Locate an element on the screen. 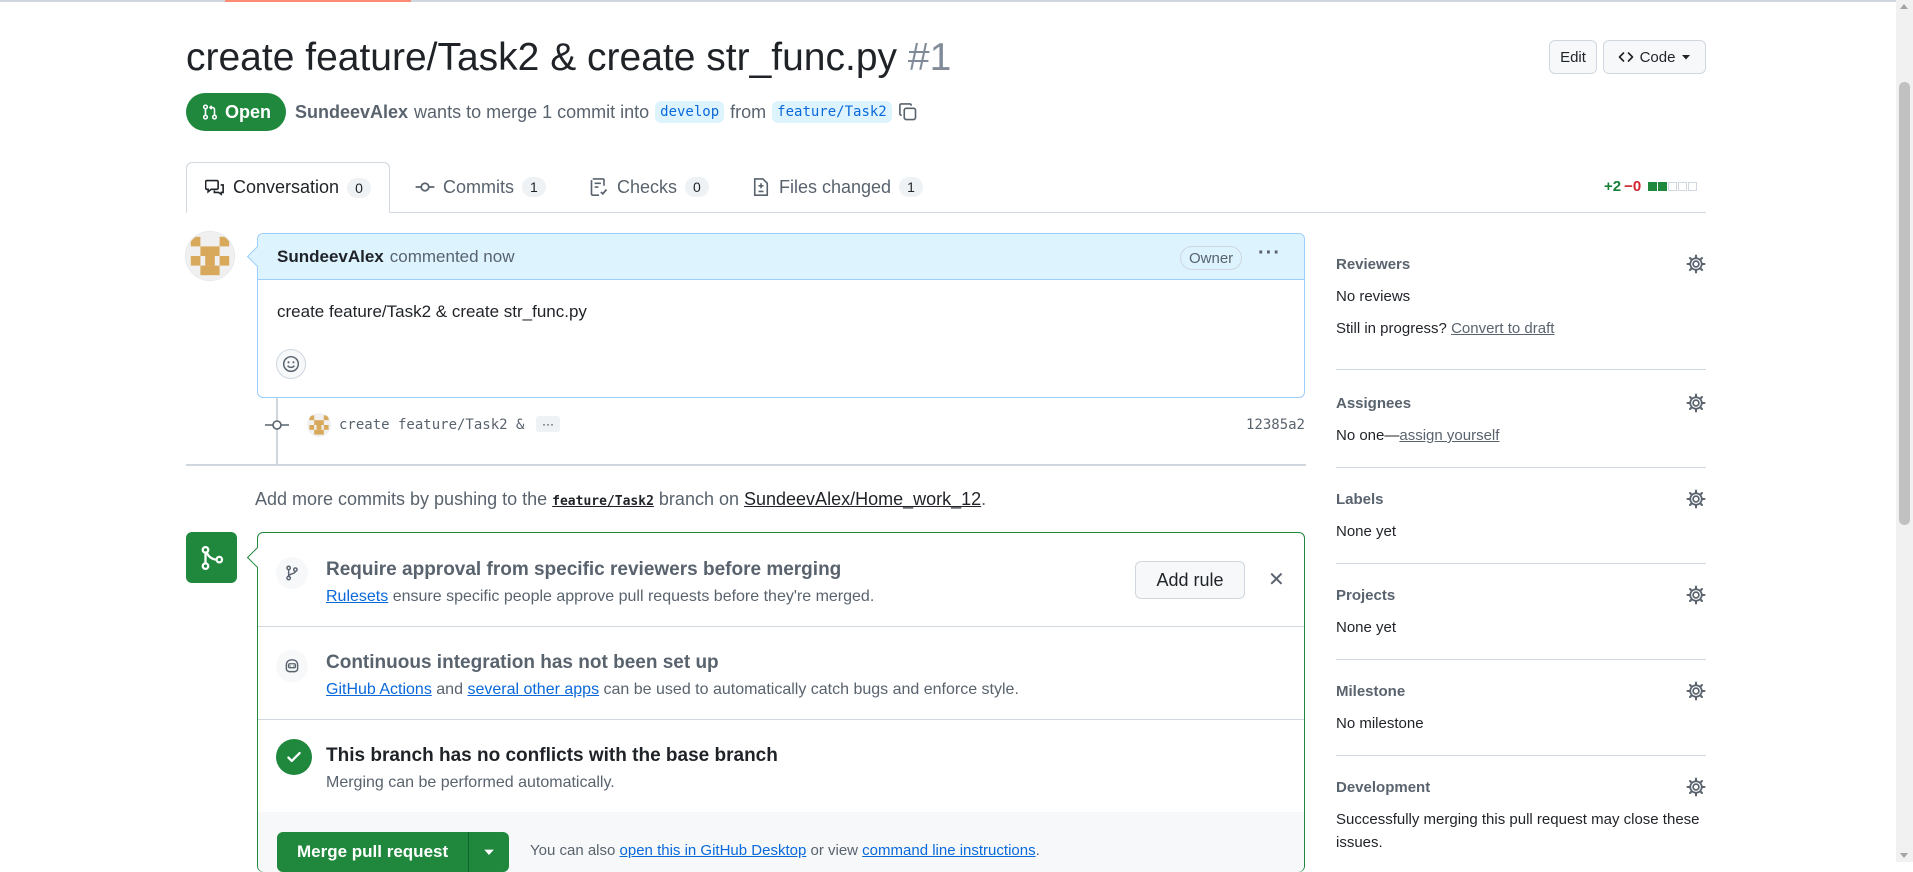 The image size is (1913, 872). comment-author: SundeevAlex is located at coordinates (330, 257).